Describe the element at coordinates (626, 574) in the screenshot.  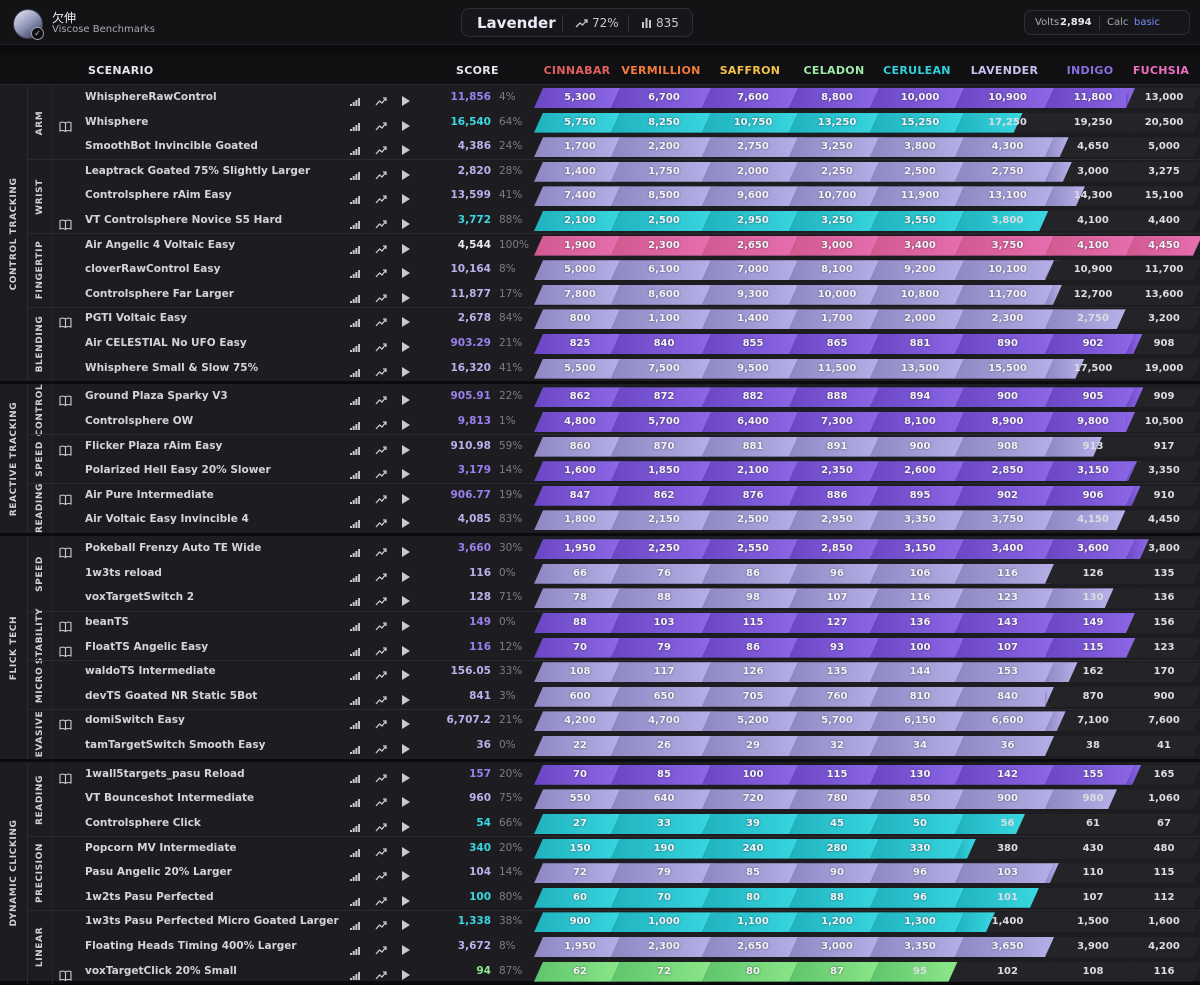
I see `scenario-row: 1w3ts reload 116 0% 66 76 86 96 106 116 126 135` at that location.